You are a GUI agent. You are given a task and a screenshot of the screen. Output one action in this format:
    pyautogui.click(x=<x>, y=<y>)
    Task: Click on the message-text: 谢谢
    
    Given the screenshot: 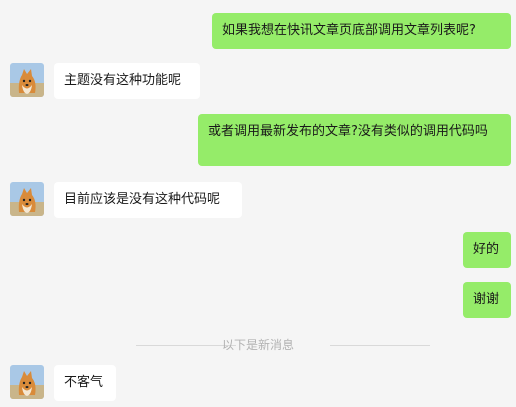 What is the action you would take?
    pyautogui.click(x=486, y=299)
    